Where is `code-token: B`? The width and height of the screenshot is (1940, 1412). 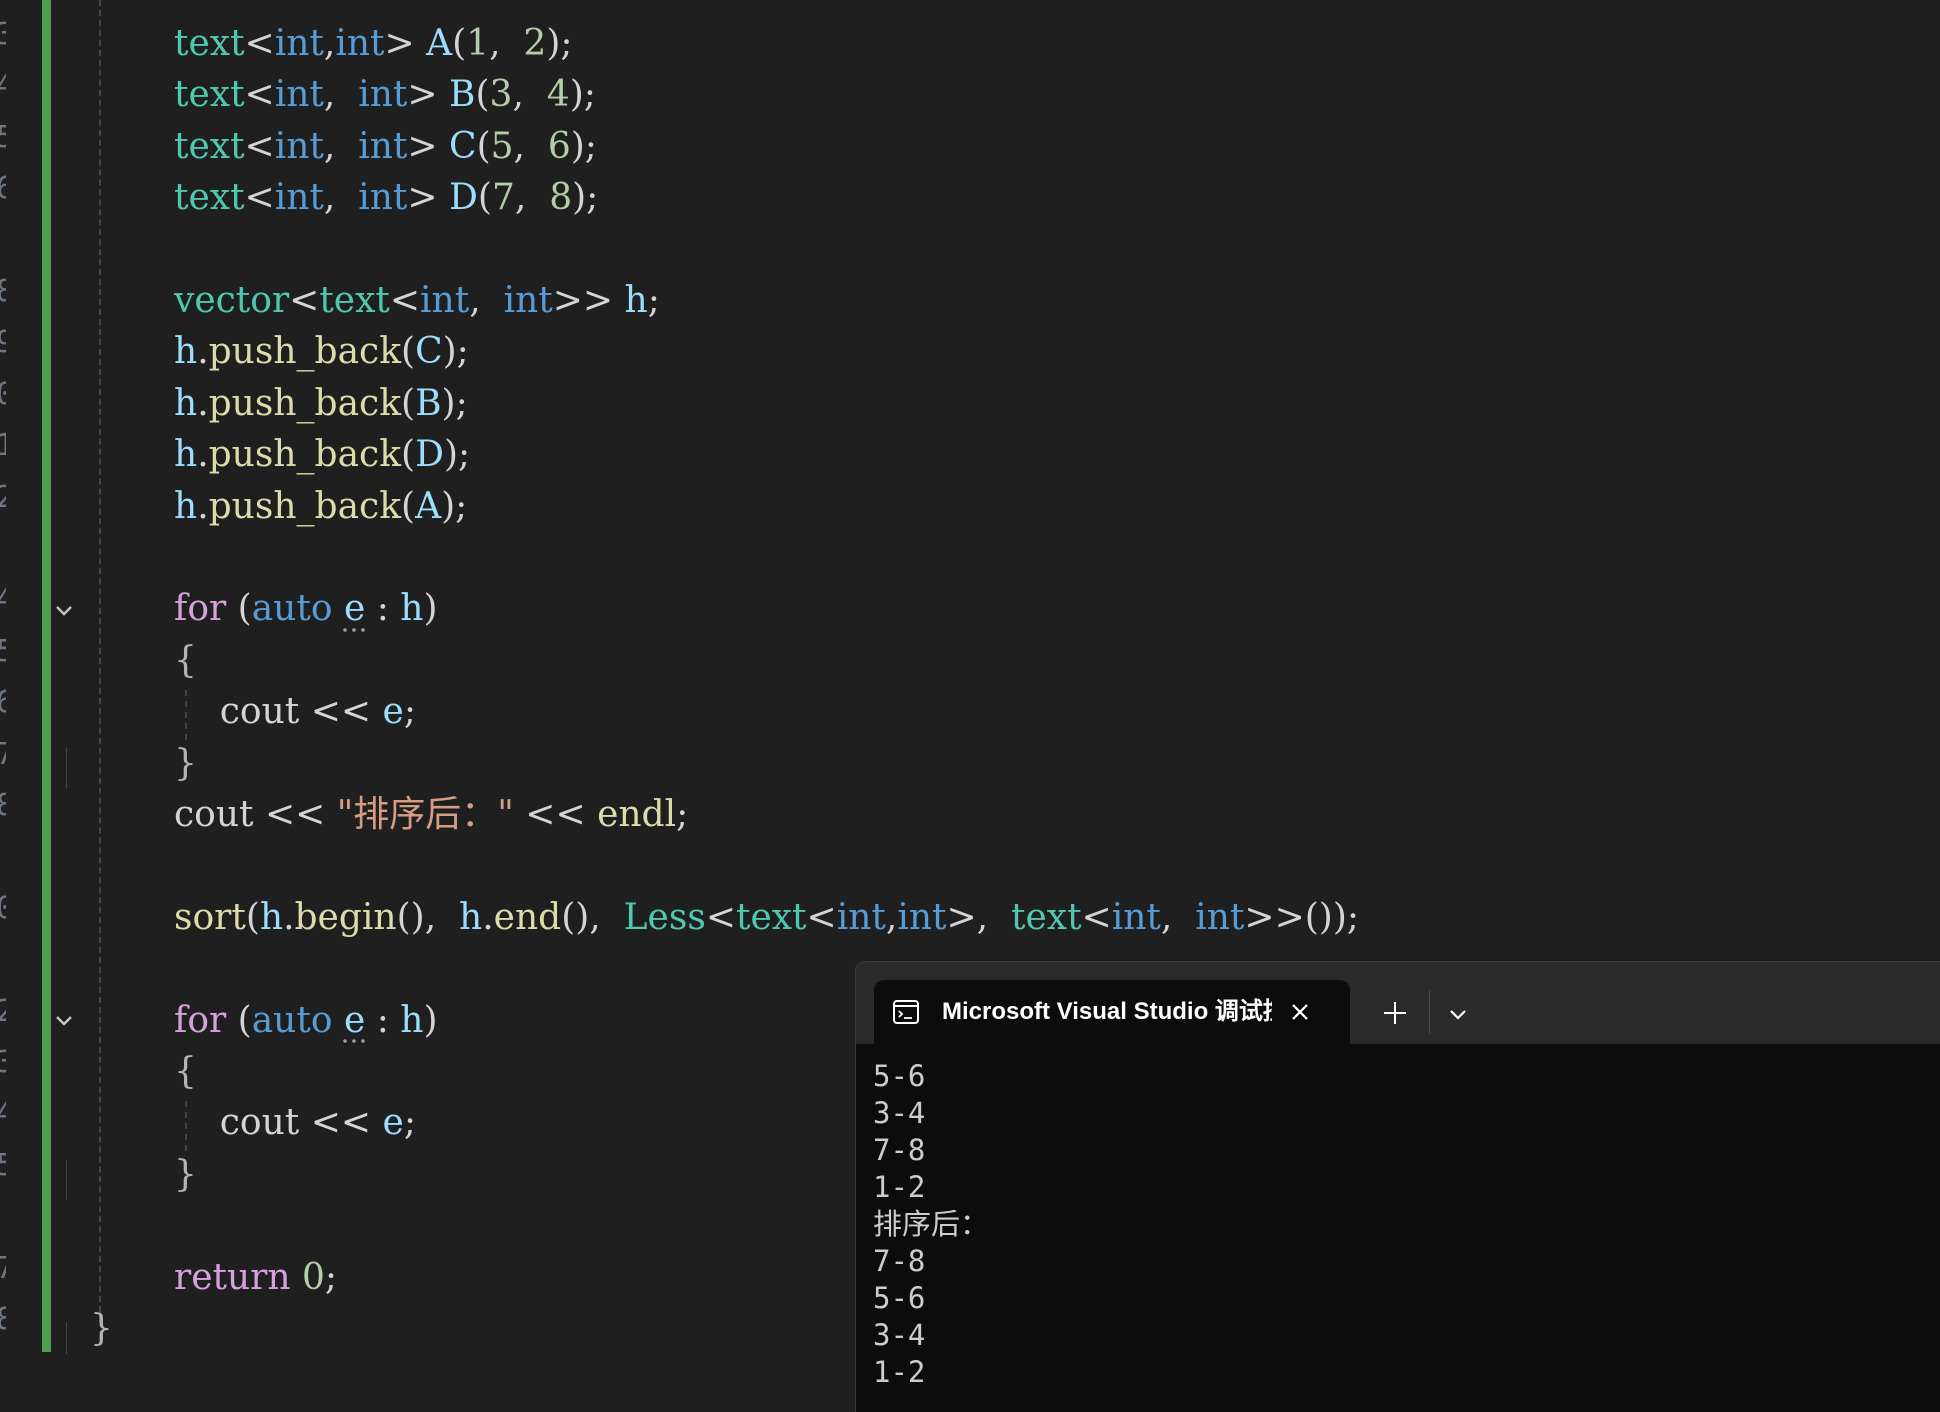
code-token: B is located at coordinates (462, 95).